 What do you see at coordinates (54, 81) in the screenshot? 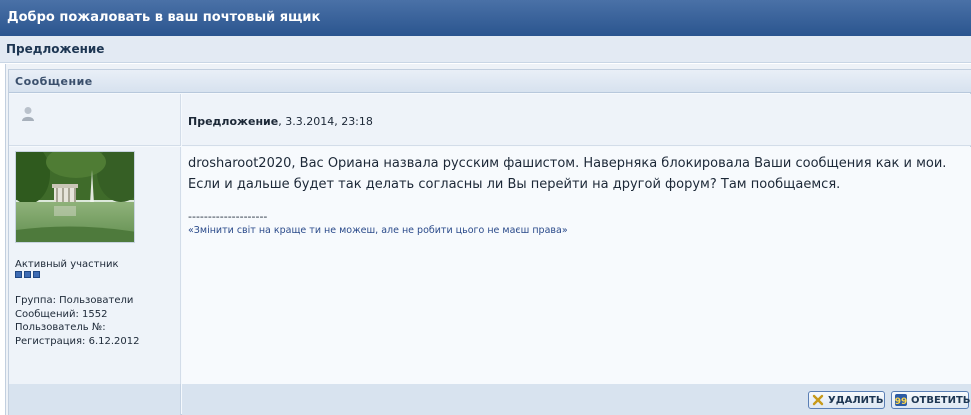
I see `panel-title: Сообщение` at bounding box center [54, 81].